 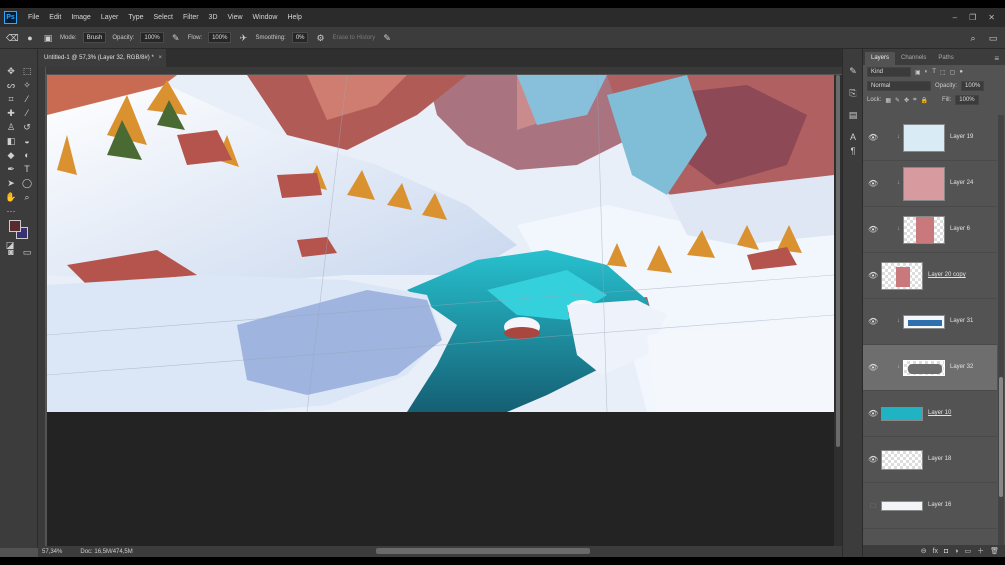 I want to click on vertical-ruler, so click(x=42, y=307).